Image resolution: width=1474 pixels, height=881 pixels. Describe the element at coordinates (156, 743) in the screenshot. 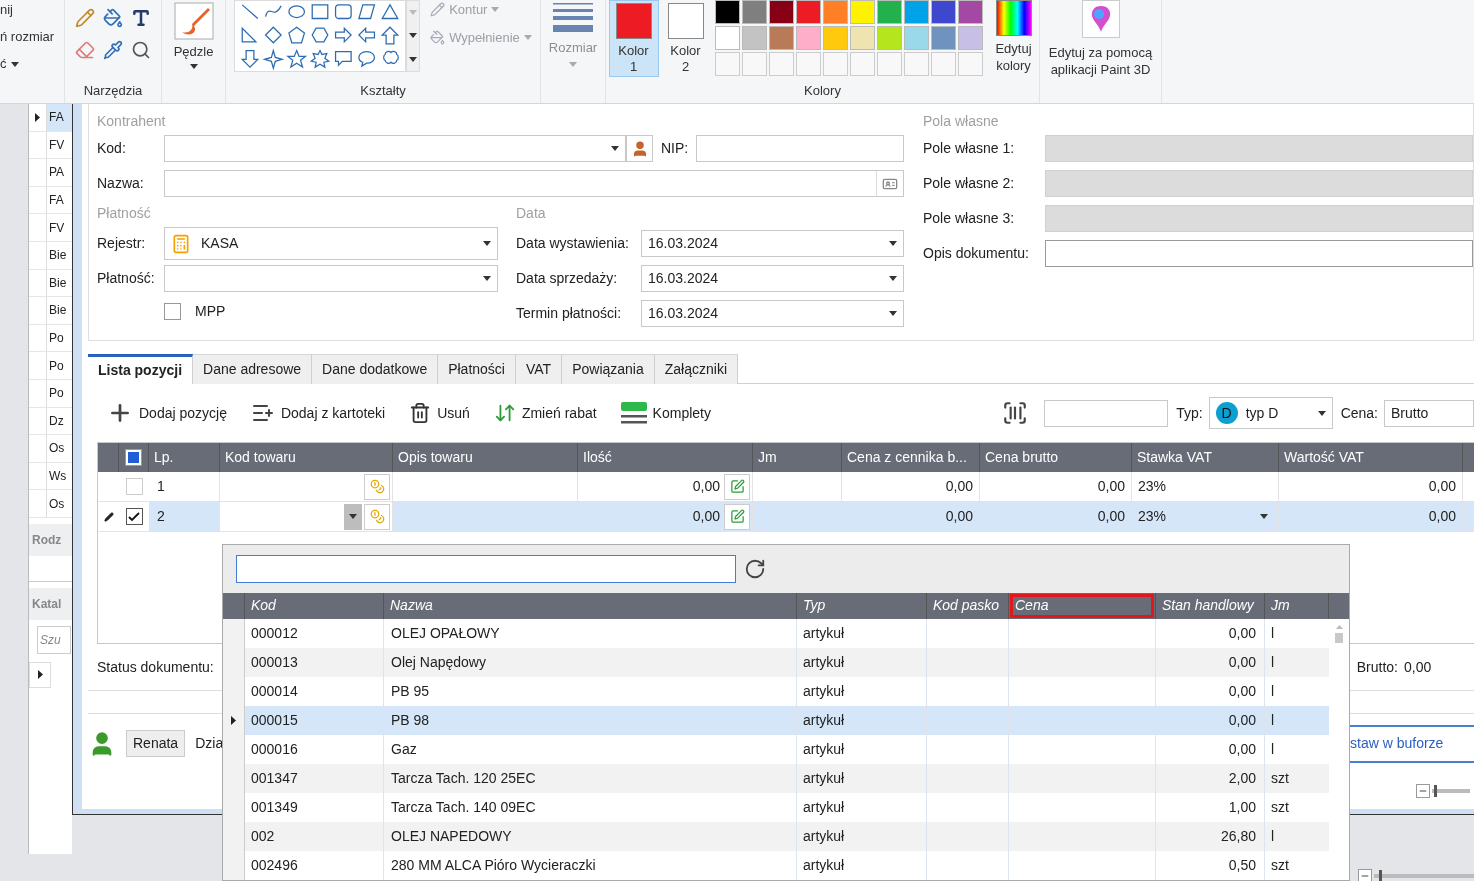

I see `user-button: Renata` at that location.